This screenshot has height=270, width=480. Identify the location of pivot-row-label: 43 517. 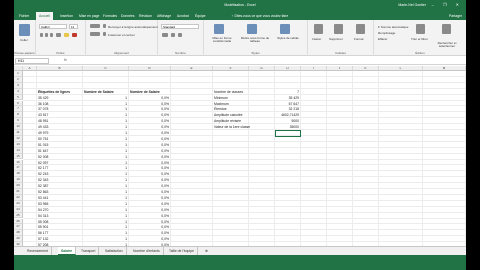
(59, 115).